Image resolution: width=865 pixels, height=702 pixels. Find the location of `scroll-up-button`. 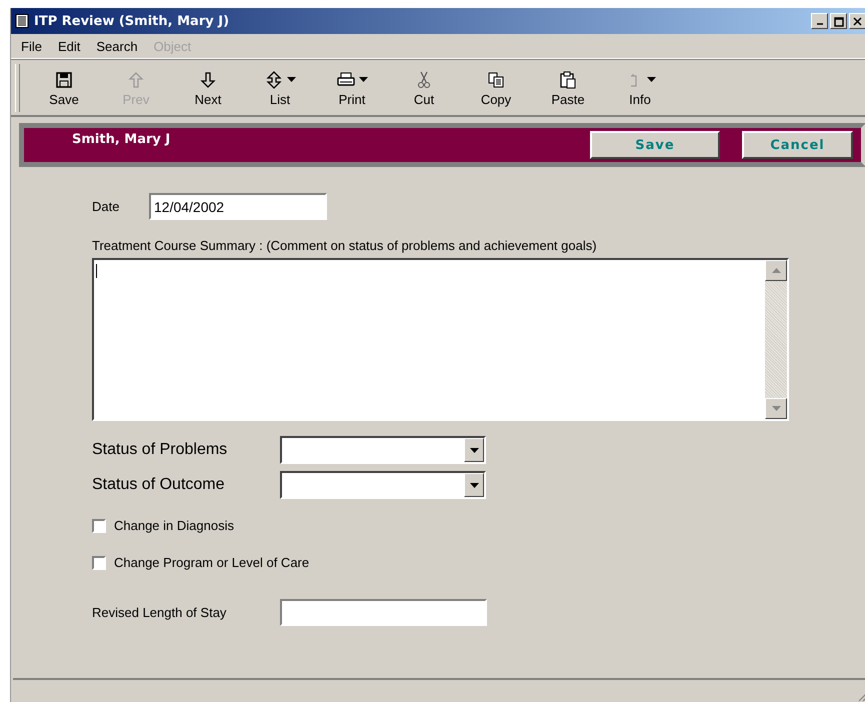

scroll-up-button is located at coordinates (776, 270).